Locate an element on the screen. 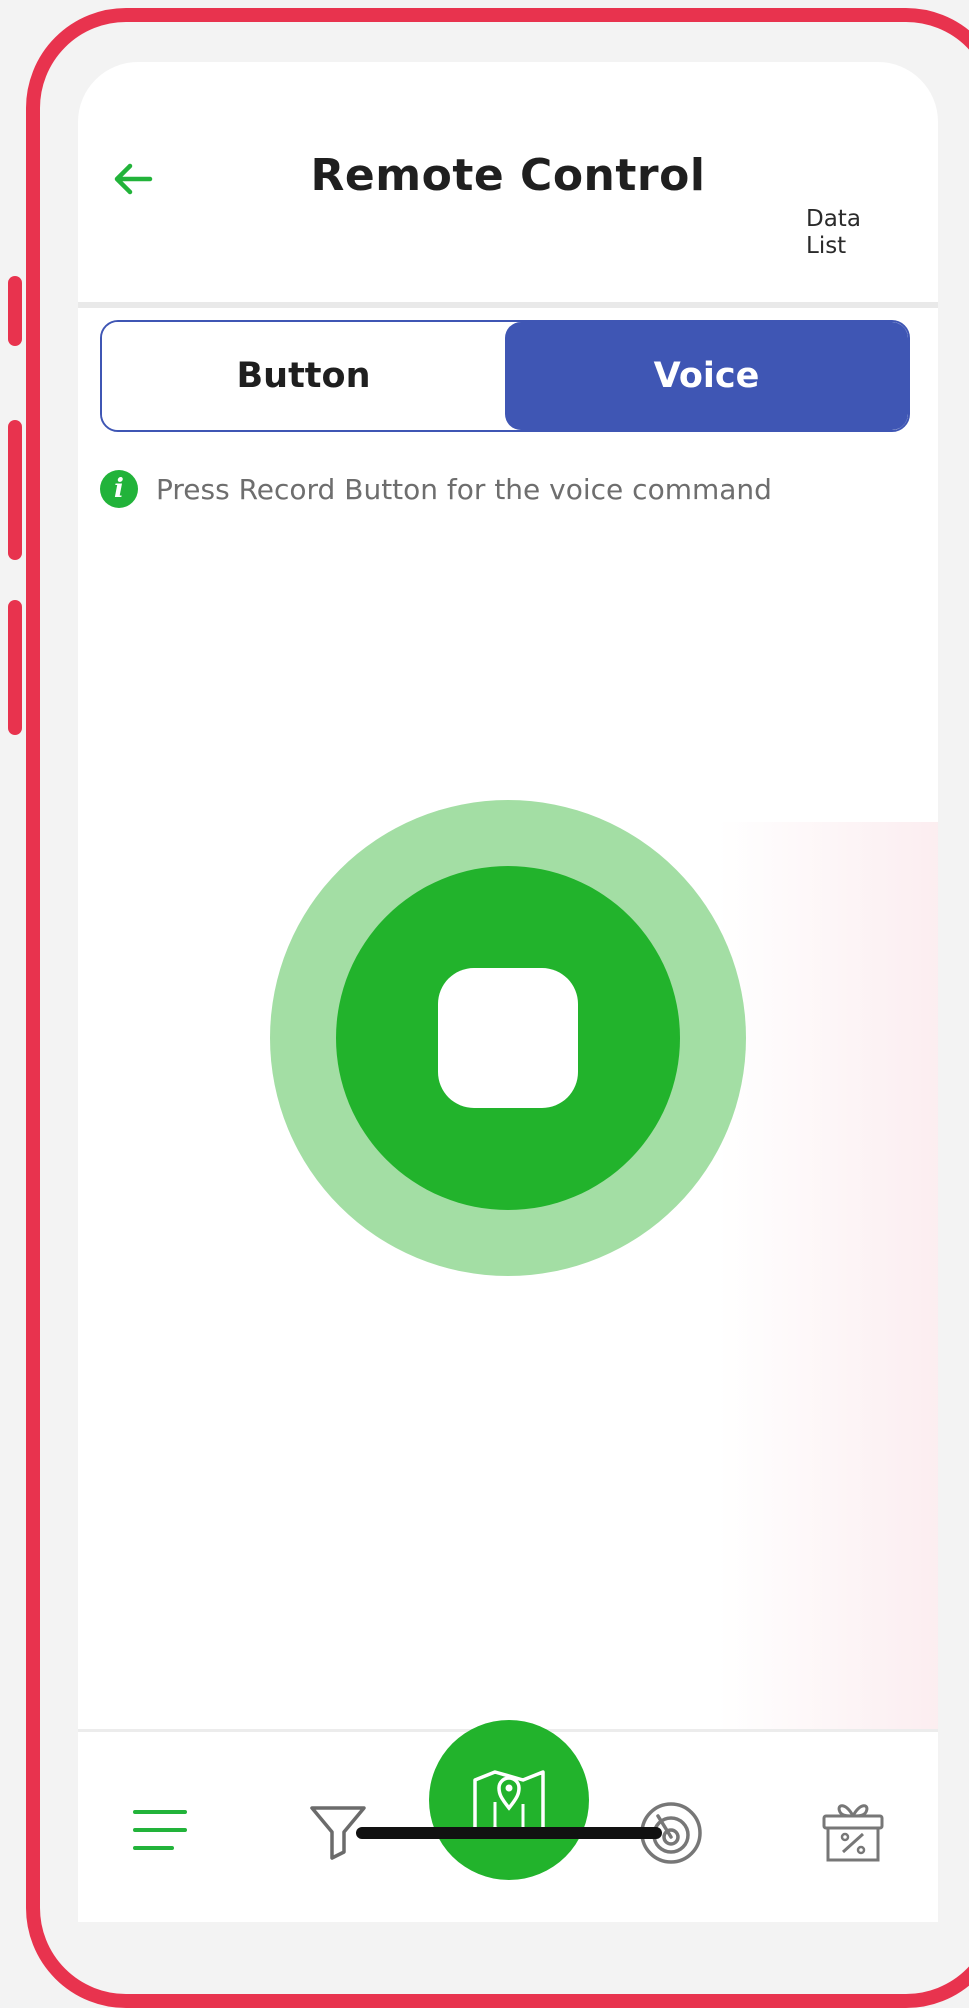 The height and width of the screenshot is (2008, 969). record-button-inner is located at coordinates (508, 1038).